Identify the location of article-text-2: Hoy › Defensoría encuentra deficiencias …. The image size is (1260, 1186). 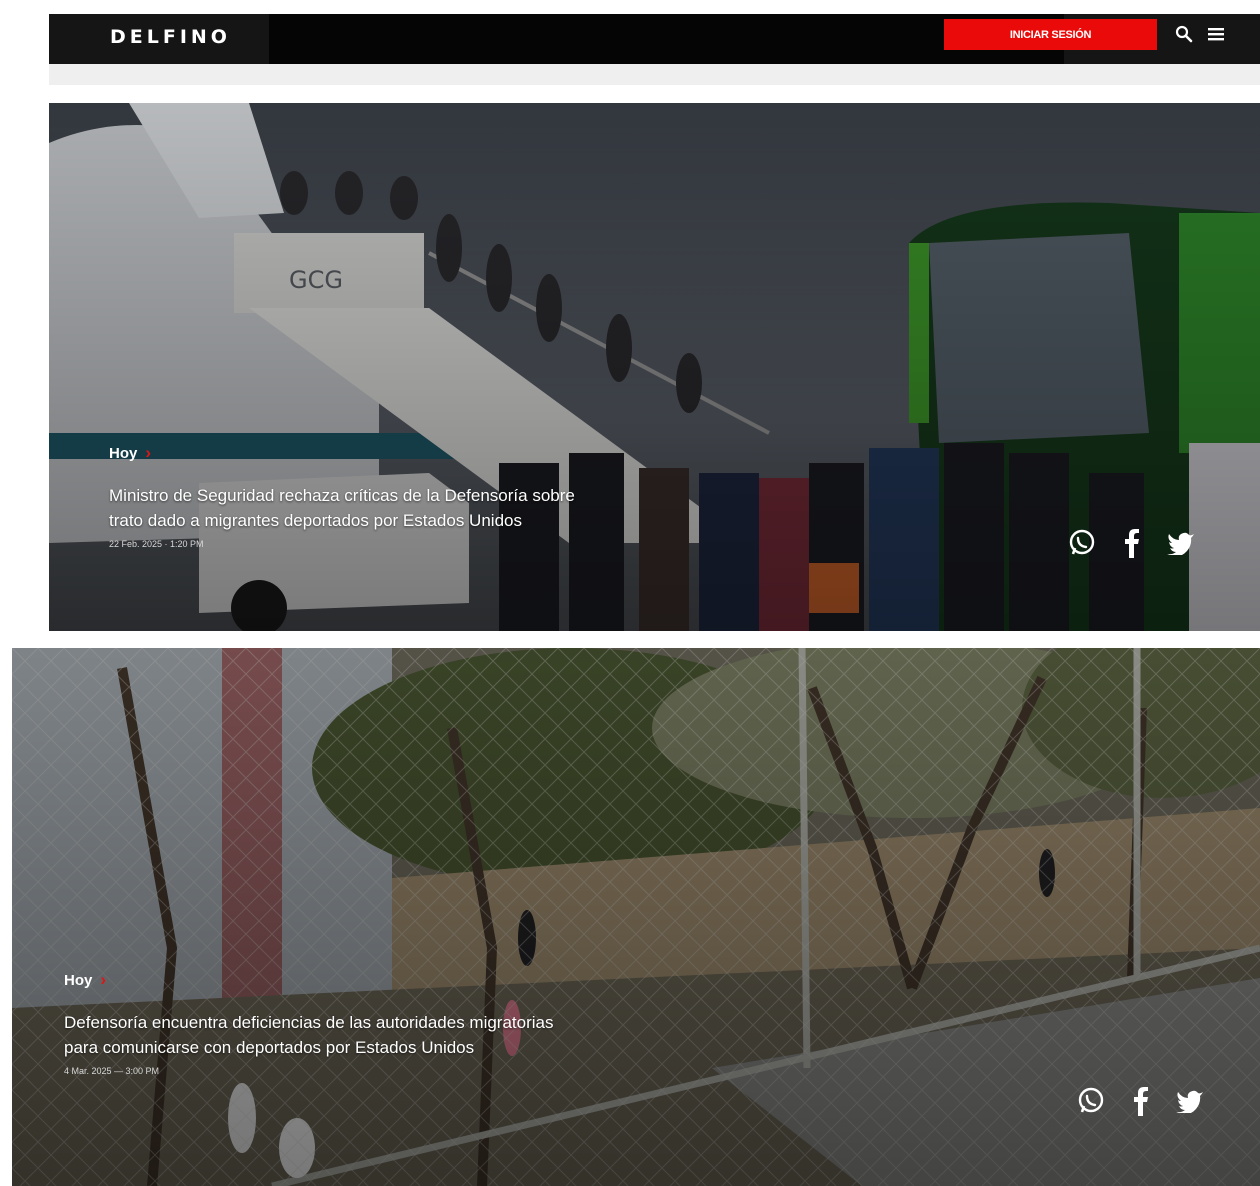
(314, 1023).